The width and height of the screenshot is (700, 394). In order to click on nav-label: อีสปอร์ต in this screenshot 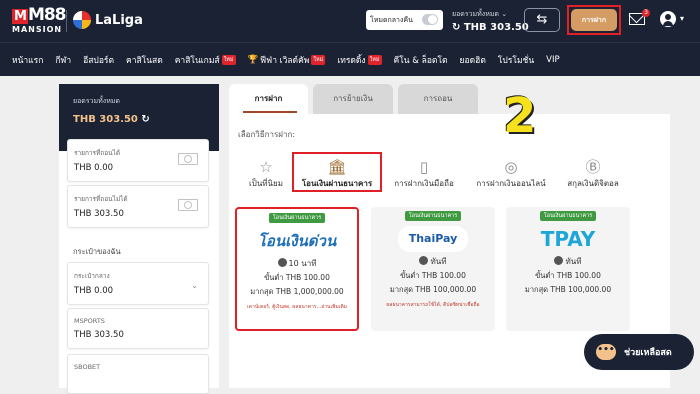, I will do `click(99, 60)`.